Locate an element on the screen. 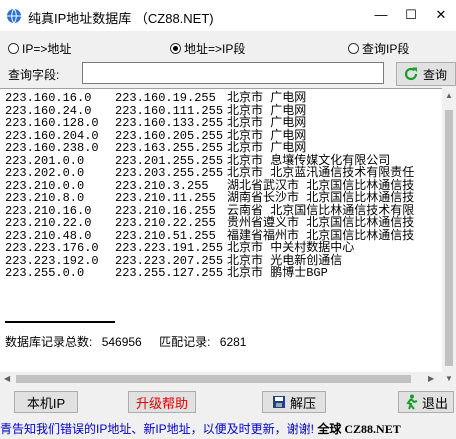 This screenshot has width=456, height=439. close-button: ✕ is located at coordinates (441, 15).